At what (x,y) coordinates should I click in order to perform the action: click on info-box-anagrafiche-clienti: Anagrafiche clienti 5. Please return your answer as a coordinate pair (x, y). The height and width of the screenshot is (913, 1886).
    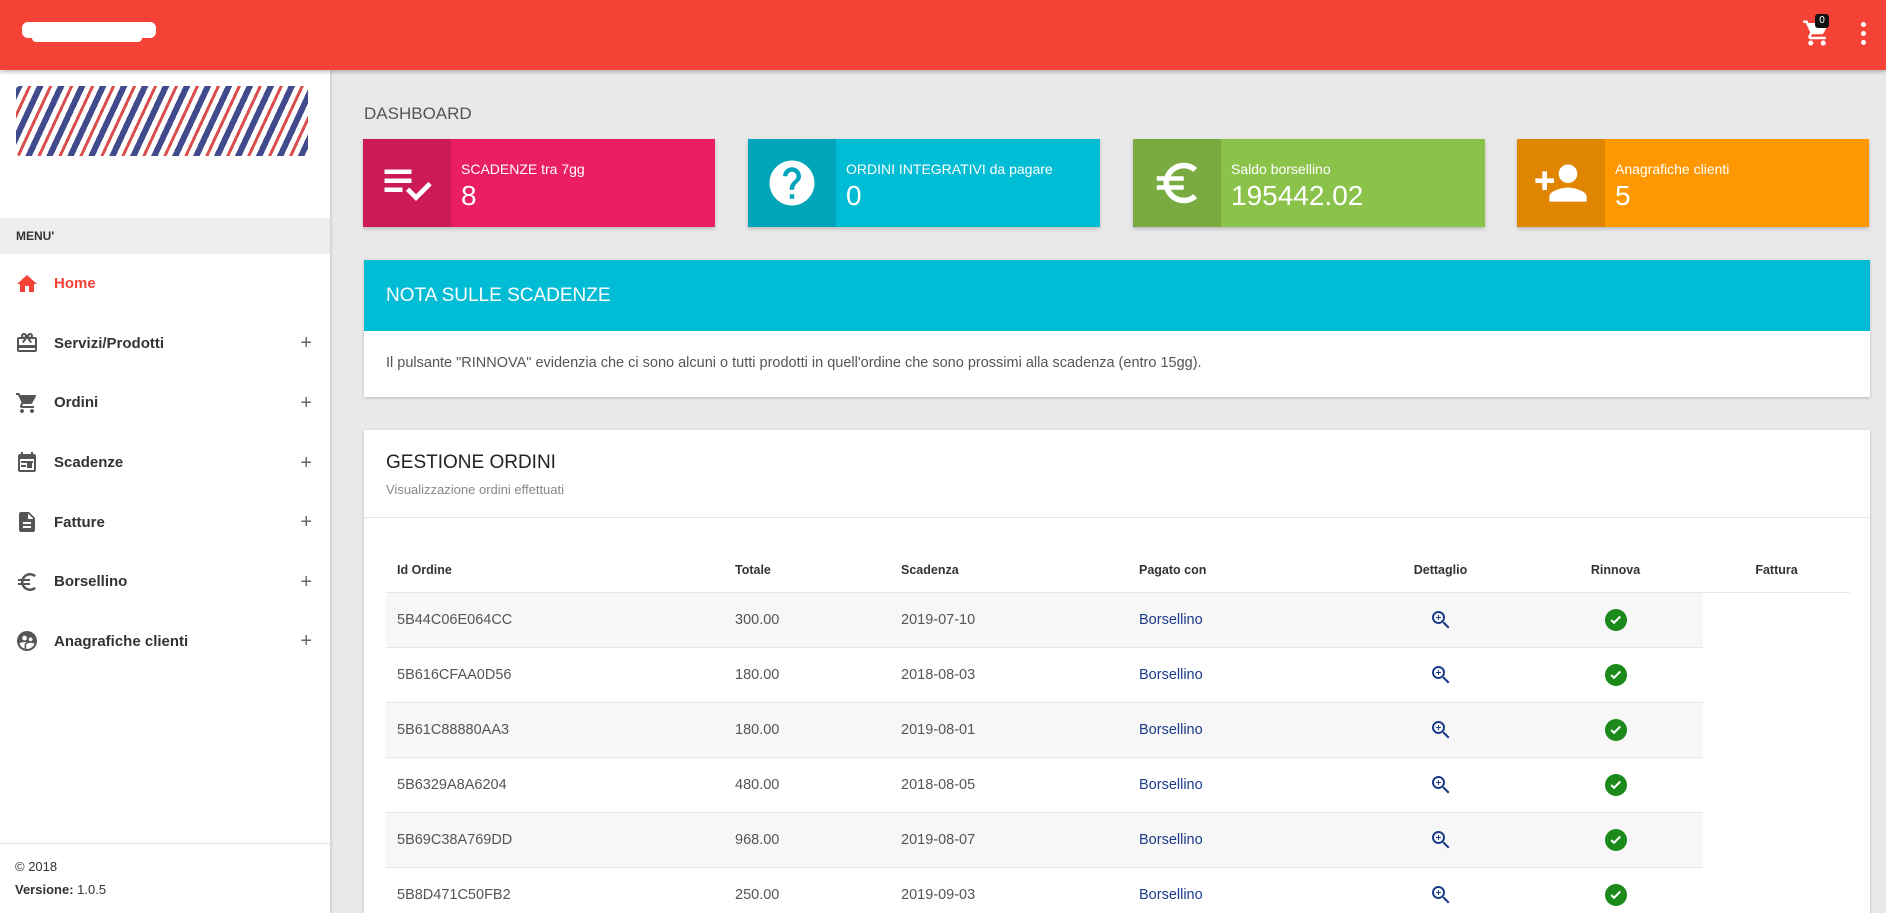
    Looking at the image, I should click on (1693, 183).